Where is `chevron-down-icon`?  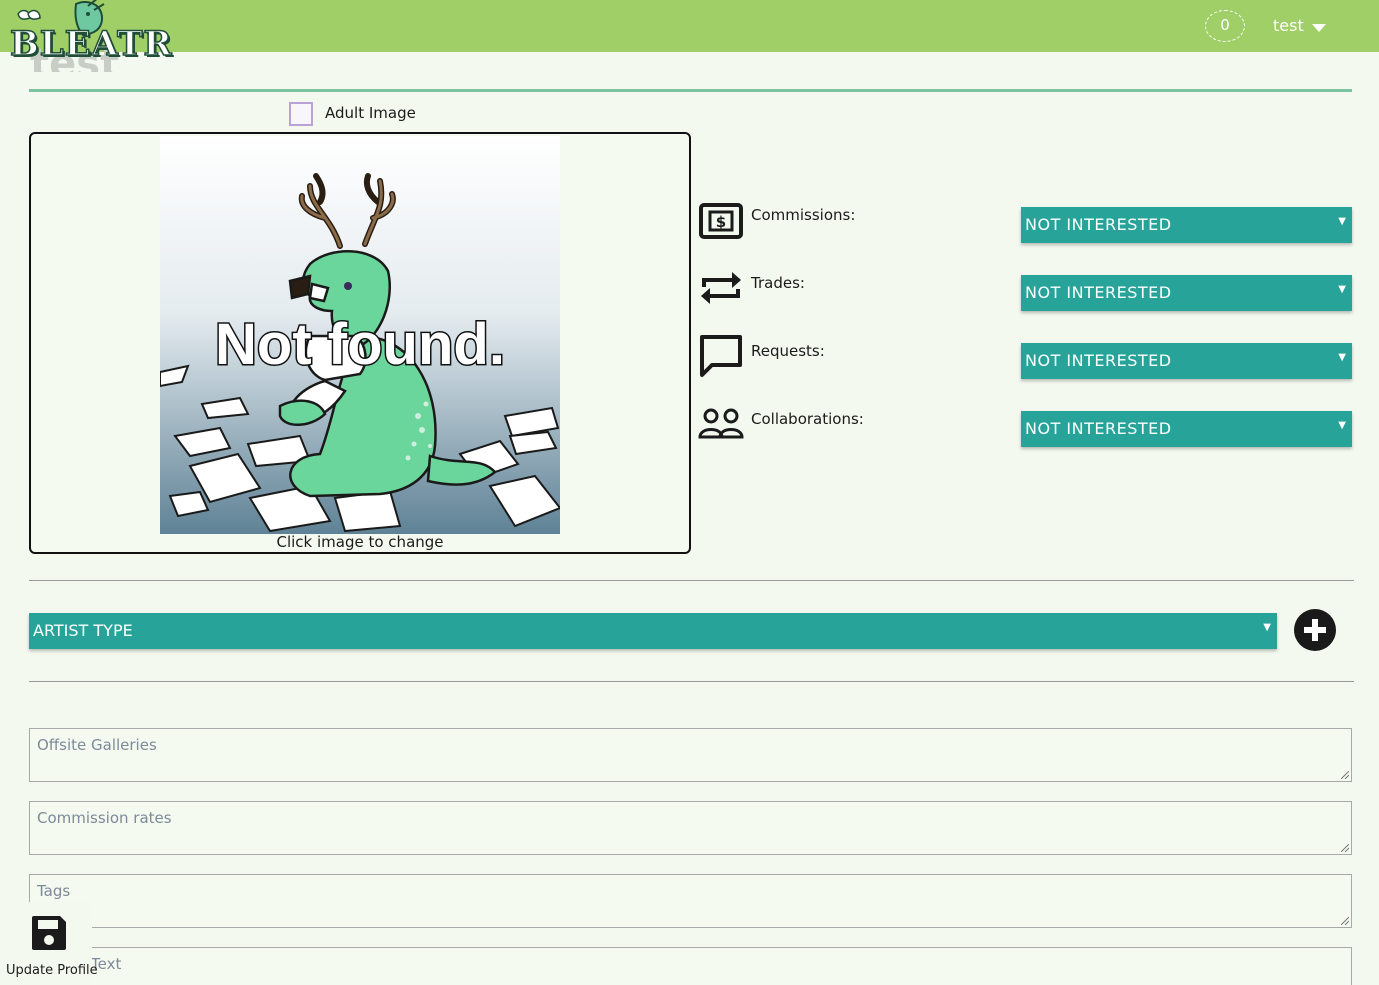 chevron-down-icon is located at coordinates (1319, 28).